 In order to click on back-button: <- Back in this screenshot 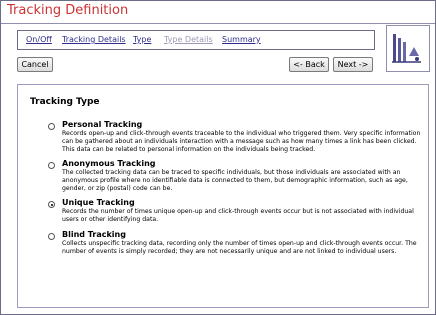, I will do `click(309, 64)`.